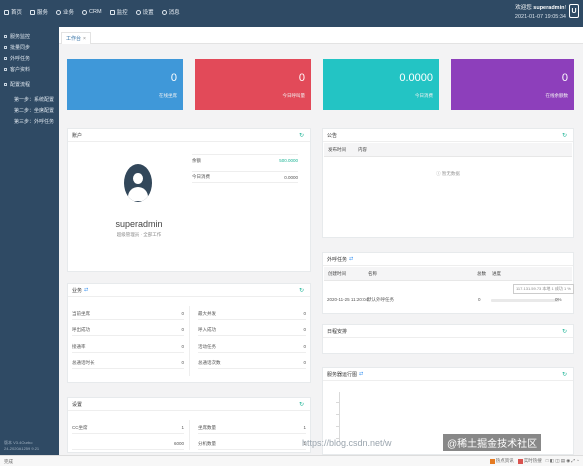 Image resolution: width=583 pixels, height=466 pixels. I want to click on user-logo-icon: U, so click(574, 11).